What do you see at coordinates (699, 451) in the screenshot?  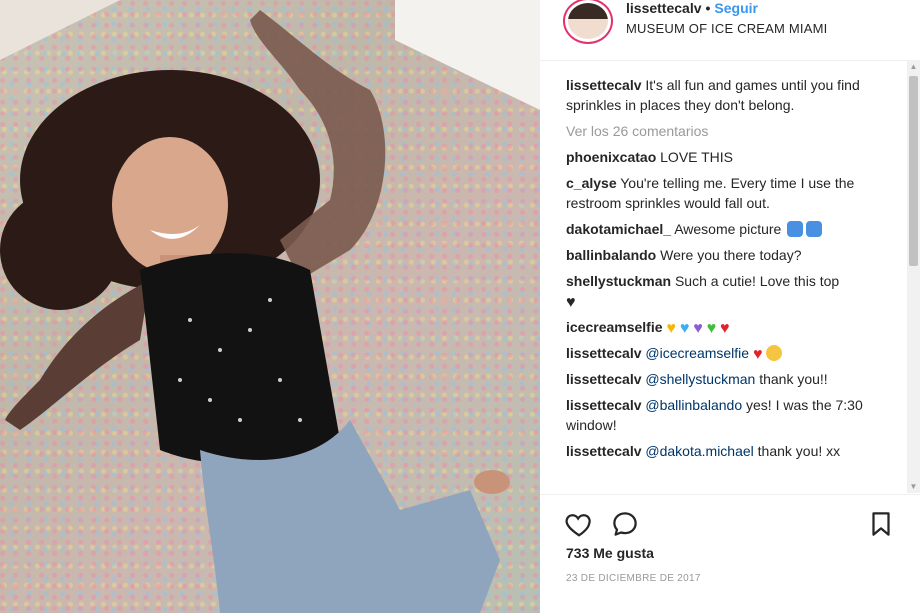 I see `comment-mention: @dakota.michael` at bounding box center [699, 451].